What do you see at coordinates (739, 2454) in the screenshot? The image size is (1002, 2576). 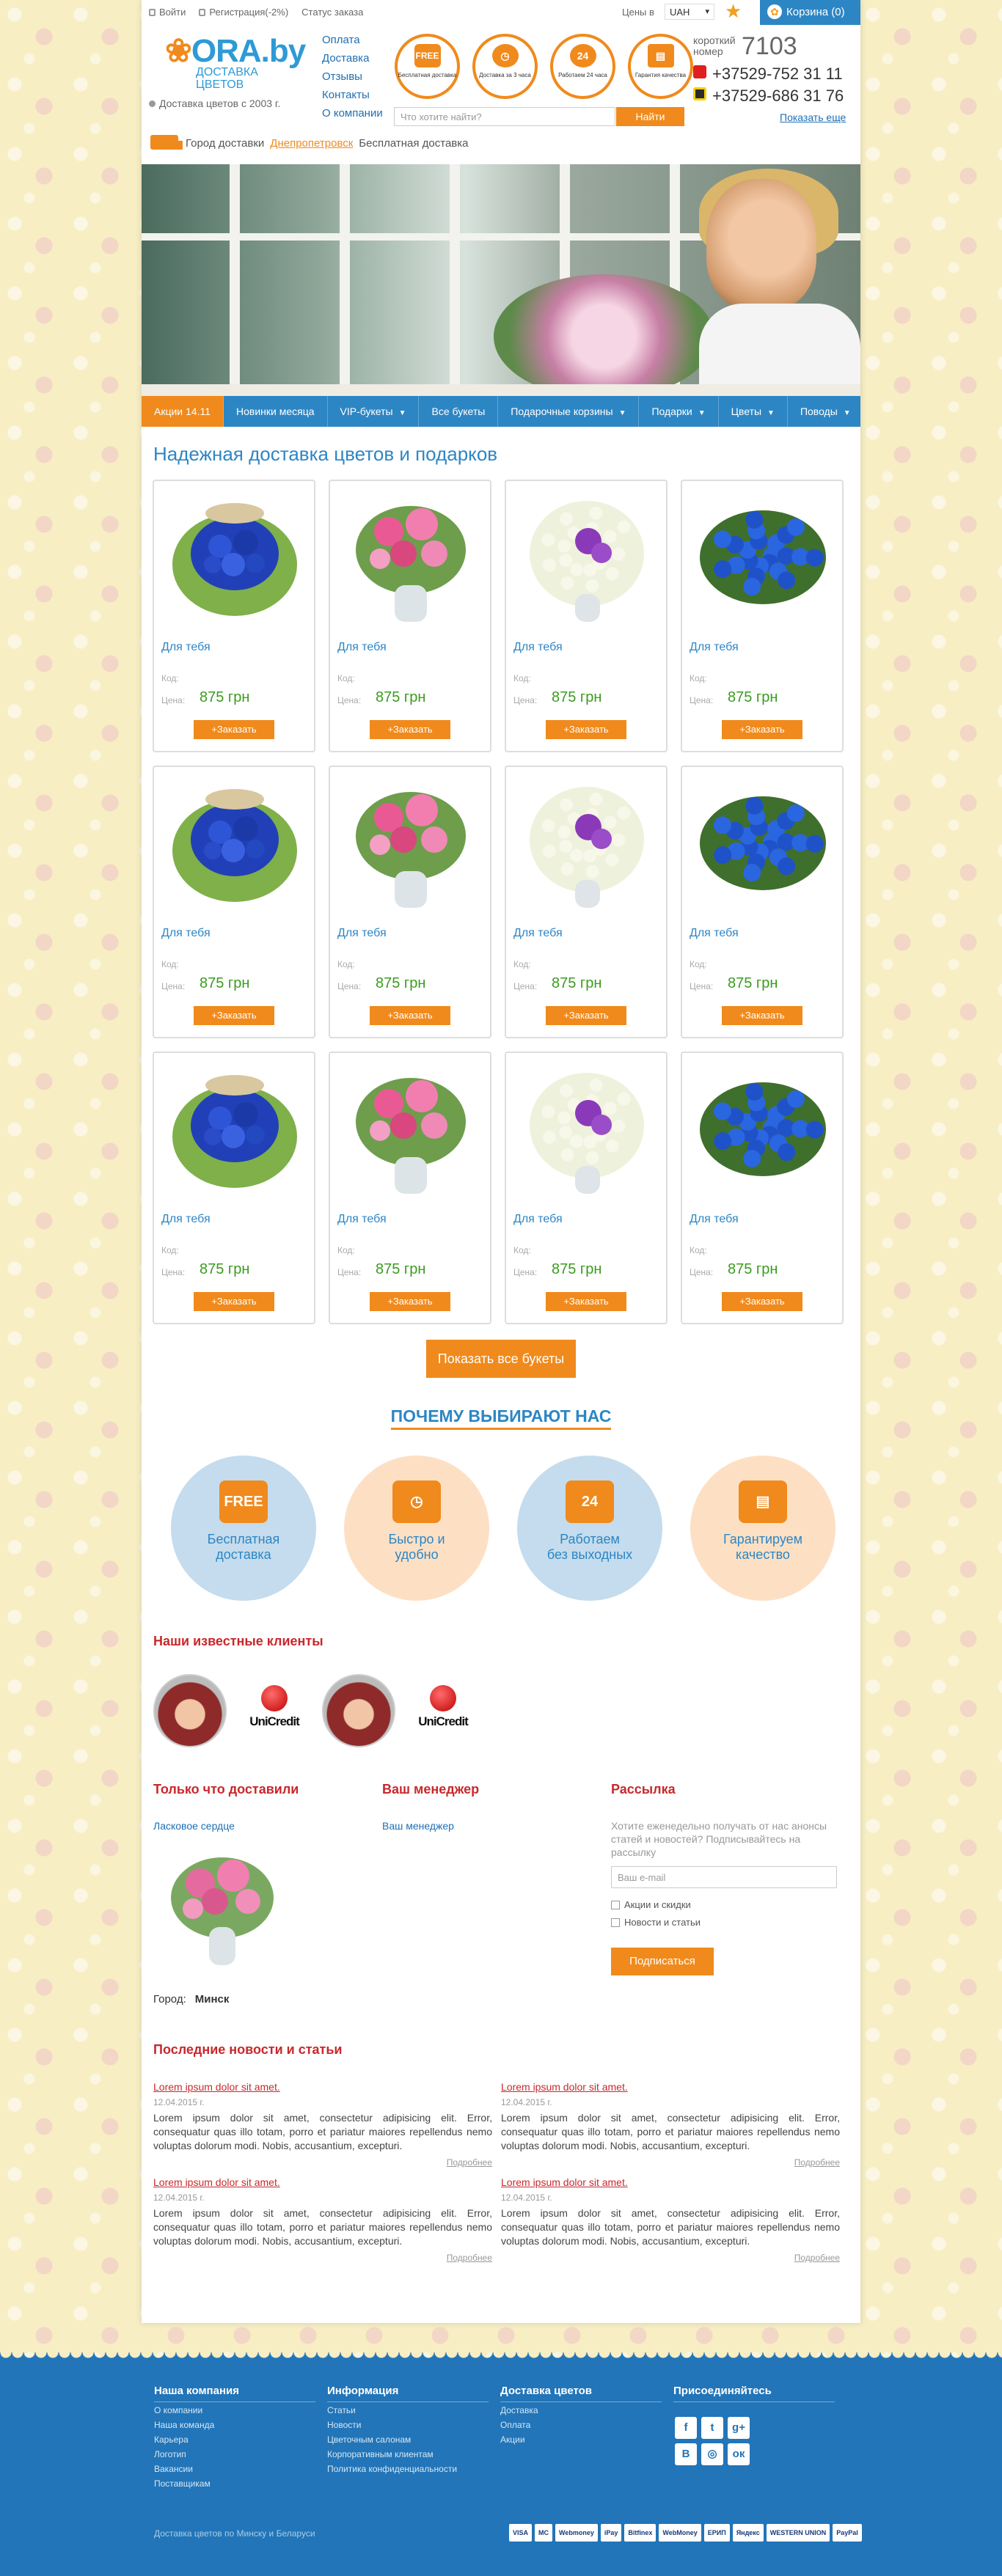 I see `odnoklassniki-icon: ок` at bounding box center [739, 2454].